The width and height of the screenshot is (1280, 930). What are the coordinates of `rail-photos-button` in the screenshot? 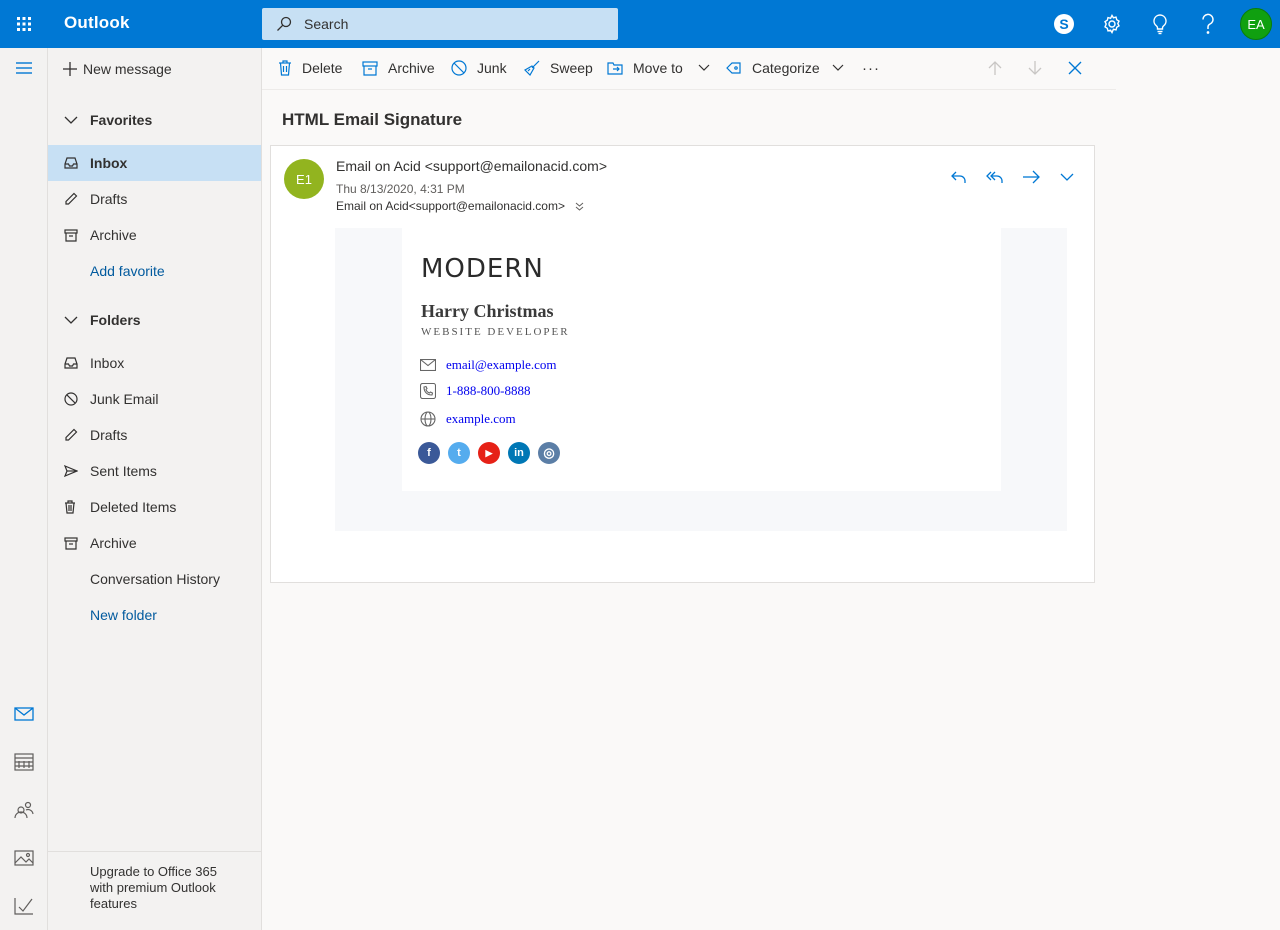 It's located at (24, 858).